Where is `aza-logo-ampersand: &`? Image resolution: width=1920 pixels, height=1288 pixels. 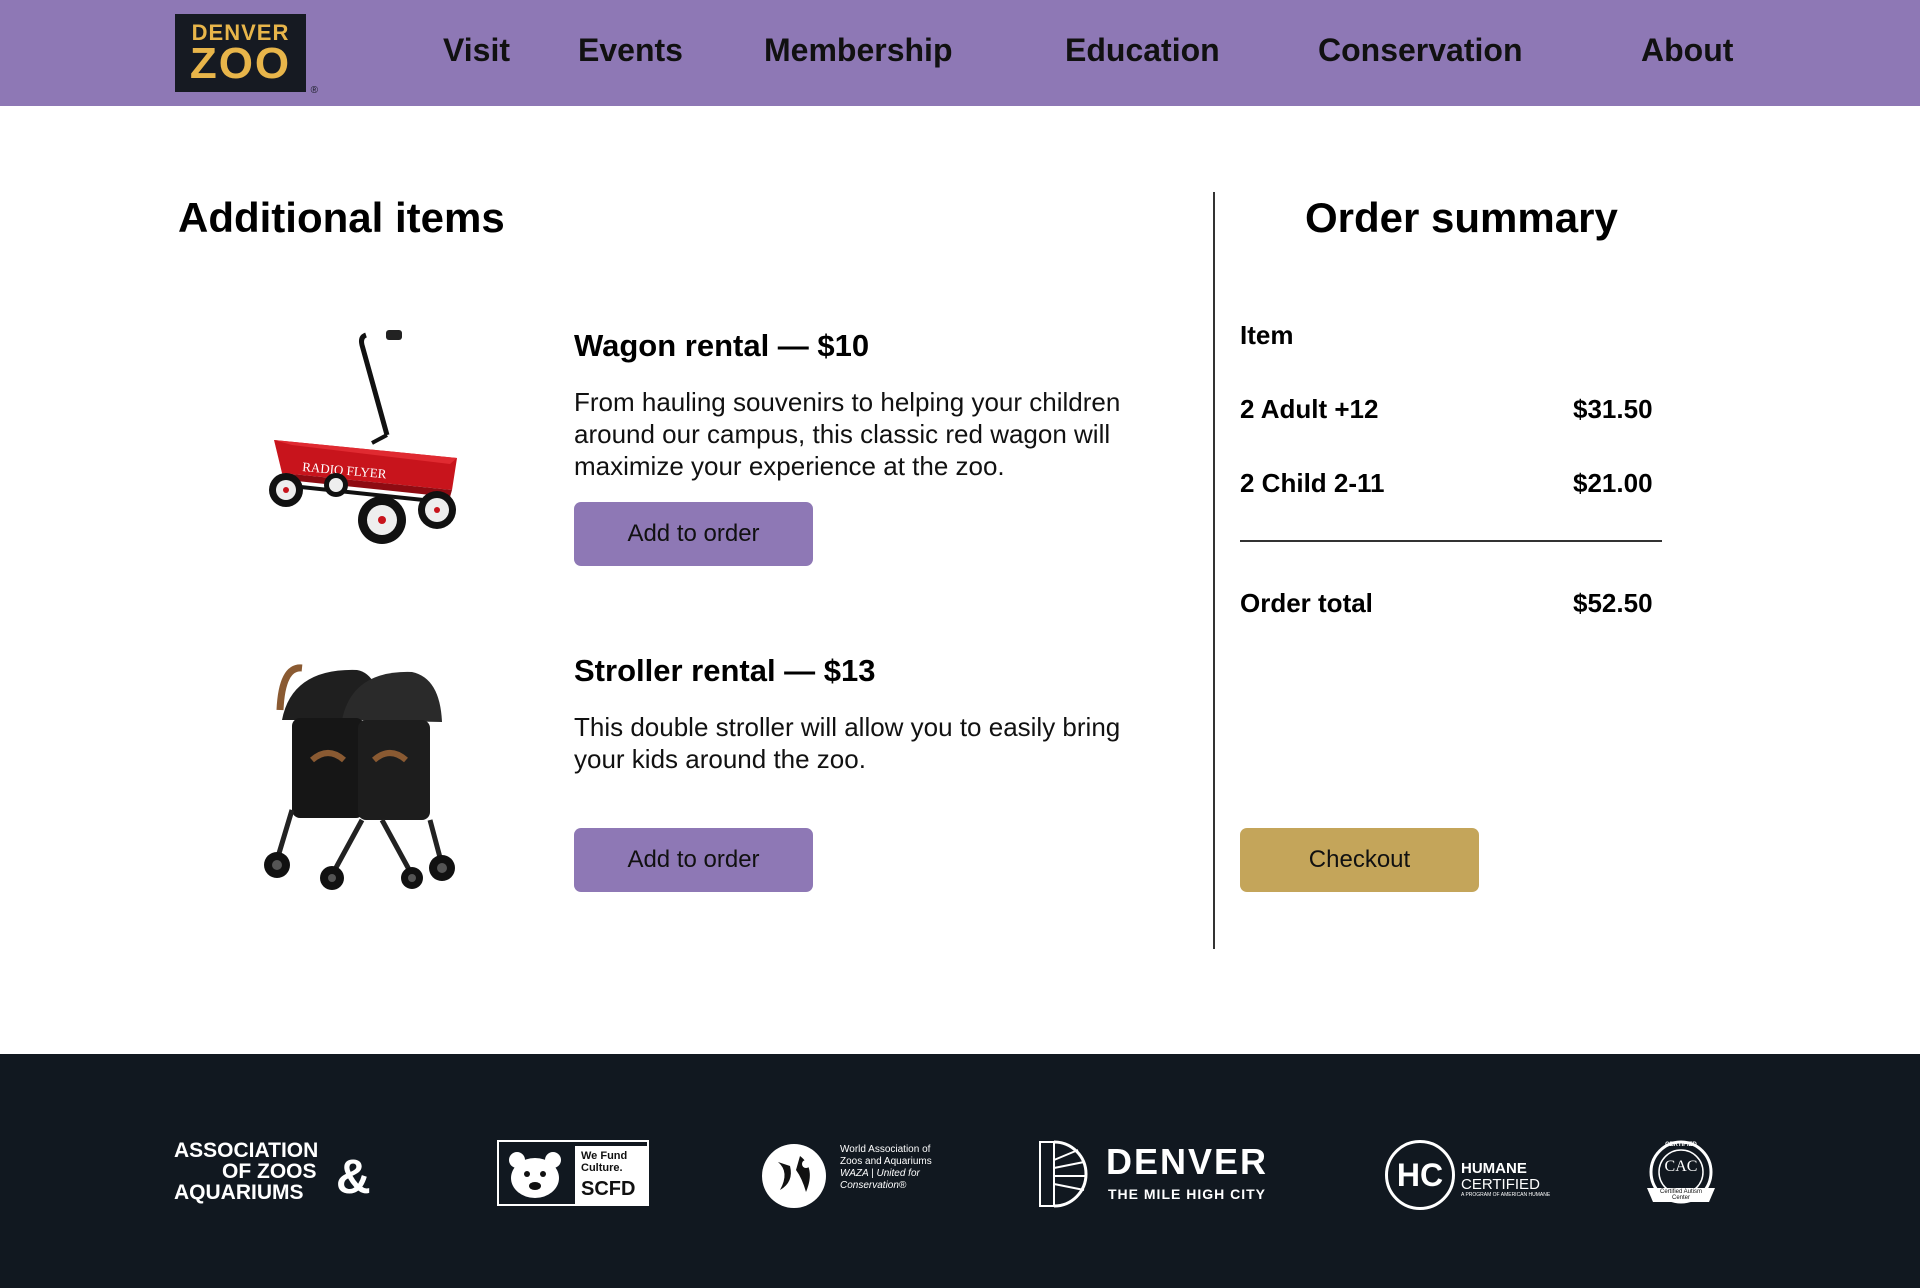 aza-logo-ampersand: & is located at coordinates (353, 1177).